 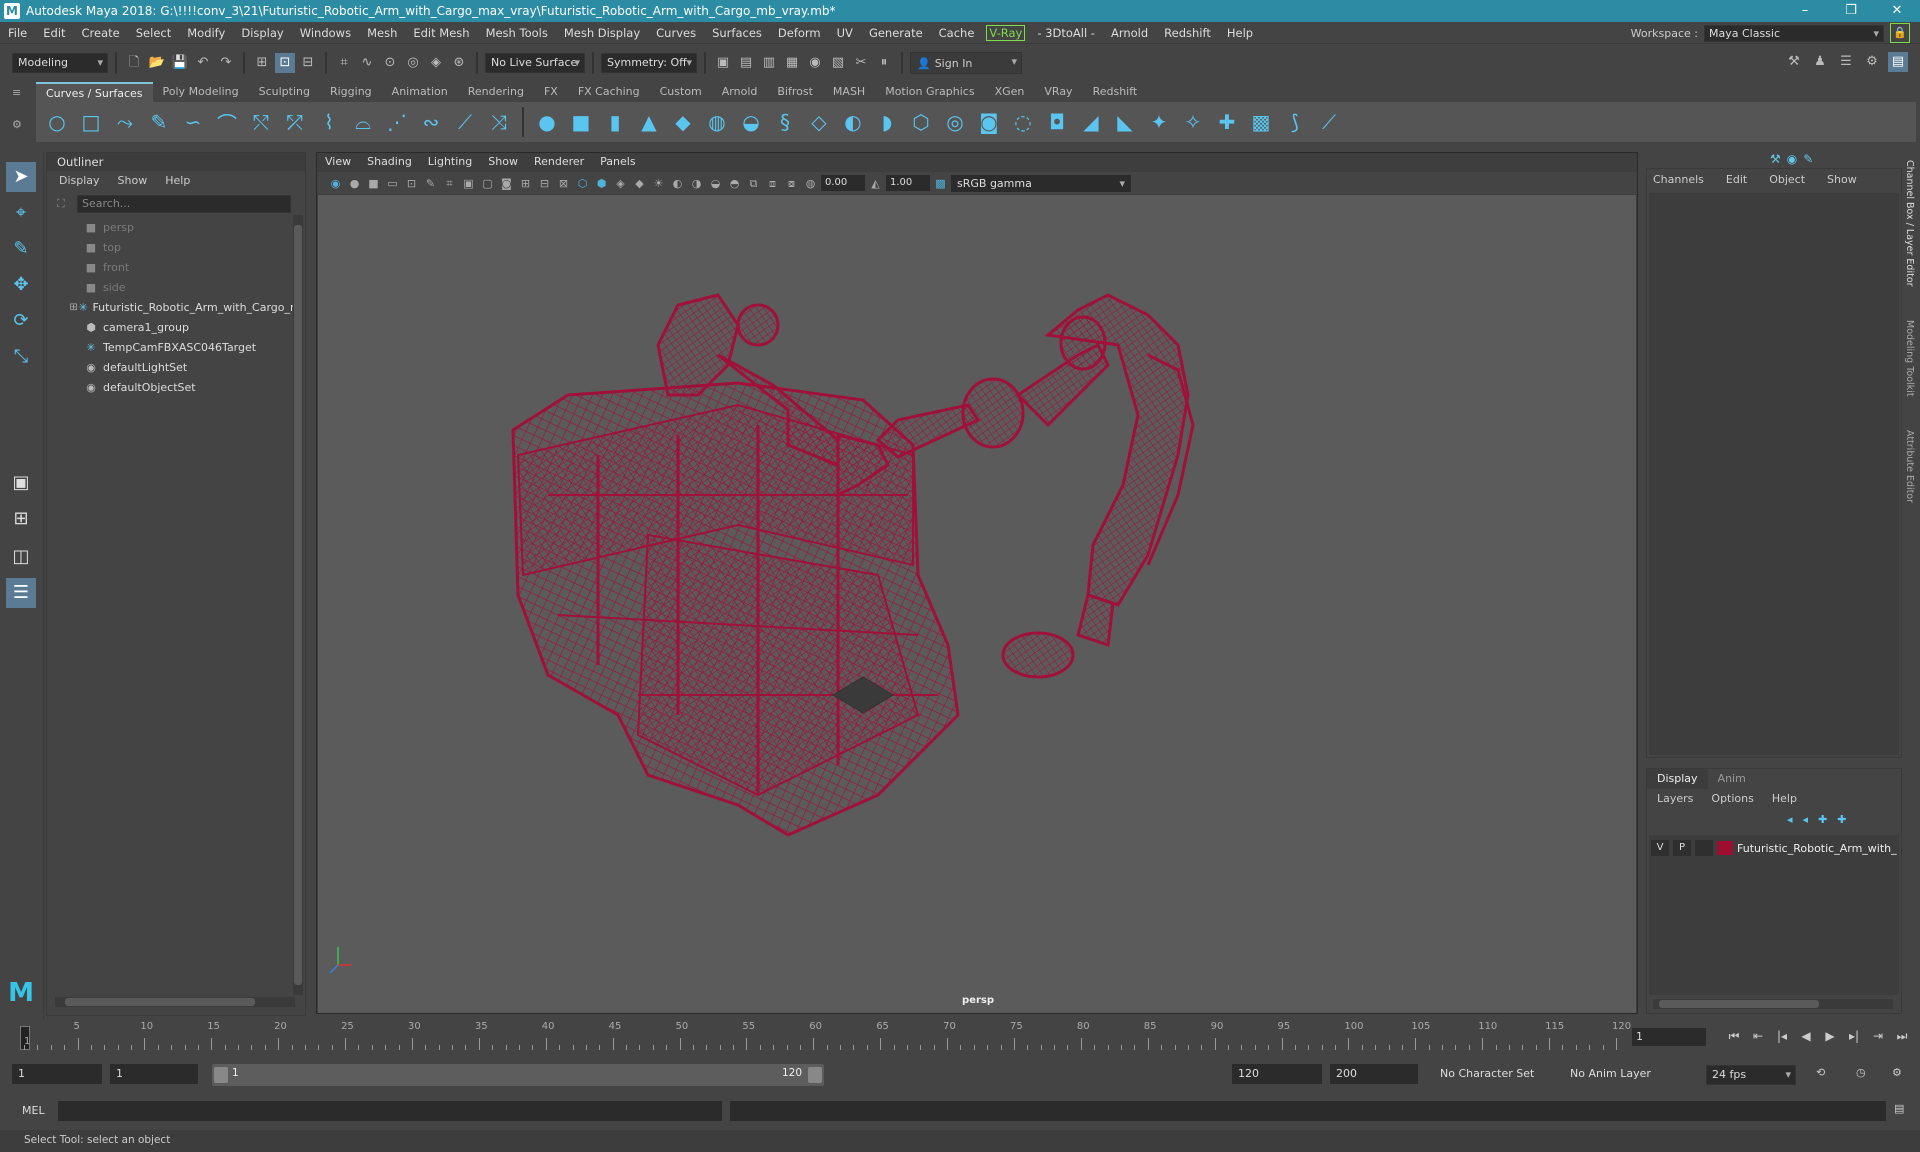 I want to click on animation-preferences-icon: ⚙, so click(x=1897, y=1072).